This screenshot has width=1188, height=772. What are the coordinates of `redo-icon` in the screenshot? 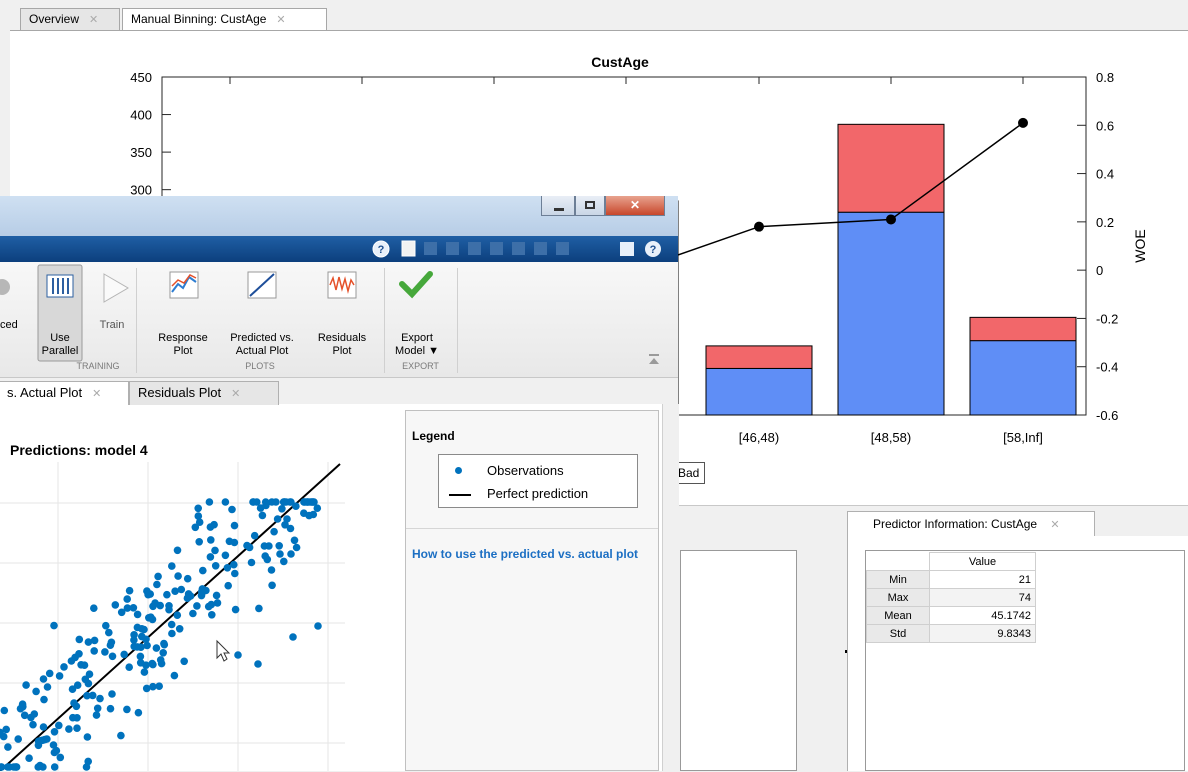 It's located at (540, 248).